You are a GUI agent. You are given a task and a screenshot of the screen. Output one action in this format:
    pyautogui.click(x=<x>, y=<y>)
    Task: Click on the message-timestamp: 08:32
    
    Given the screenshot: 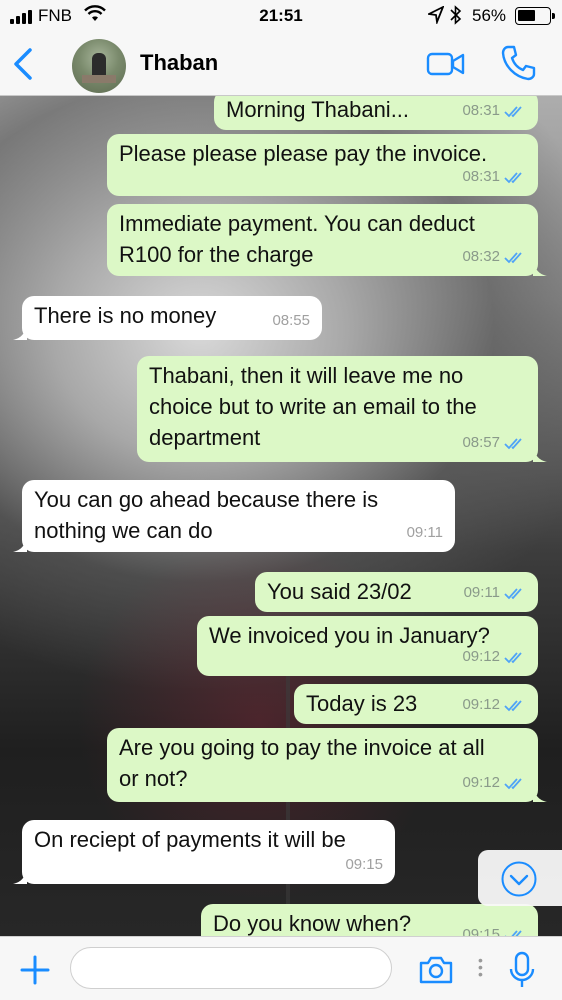 What is the action you would take?
    pyautogui.click(x=481, y=256)
    